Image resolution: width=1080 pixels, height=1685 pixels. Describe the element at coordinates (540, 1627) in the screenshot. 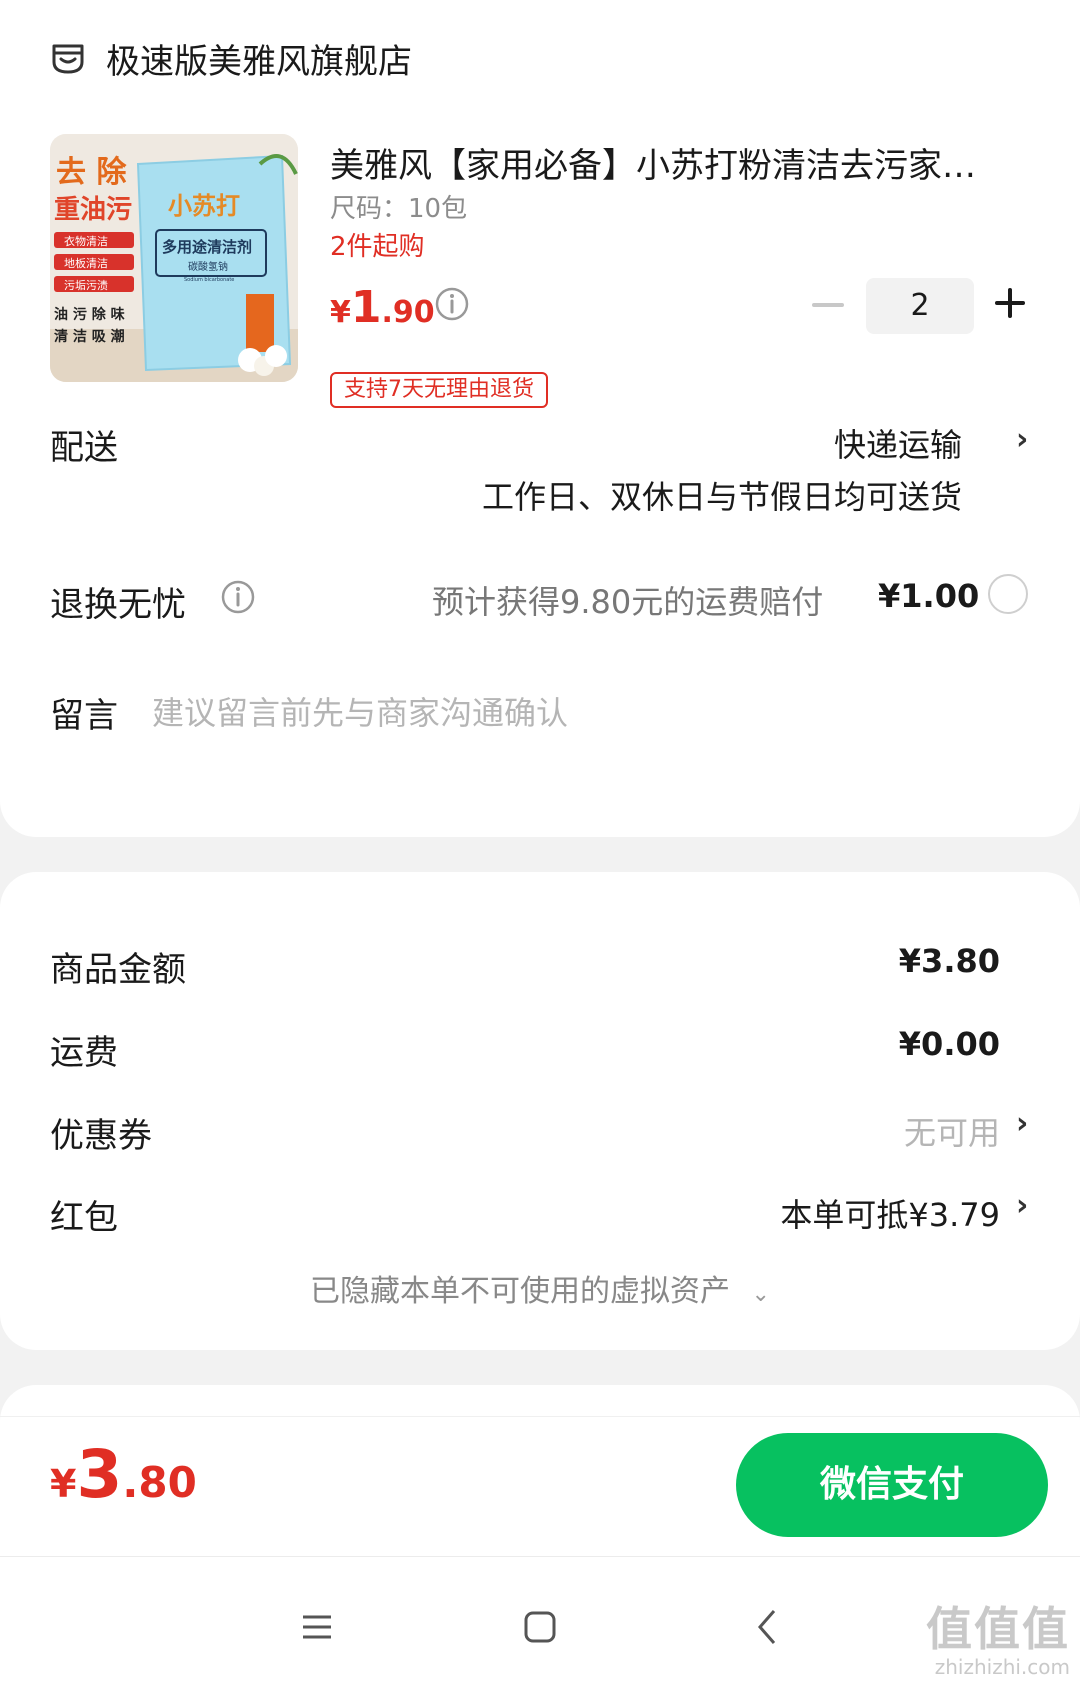

I see `home-icon` at that location.